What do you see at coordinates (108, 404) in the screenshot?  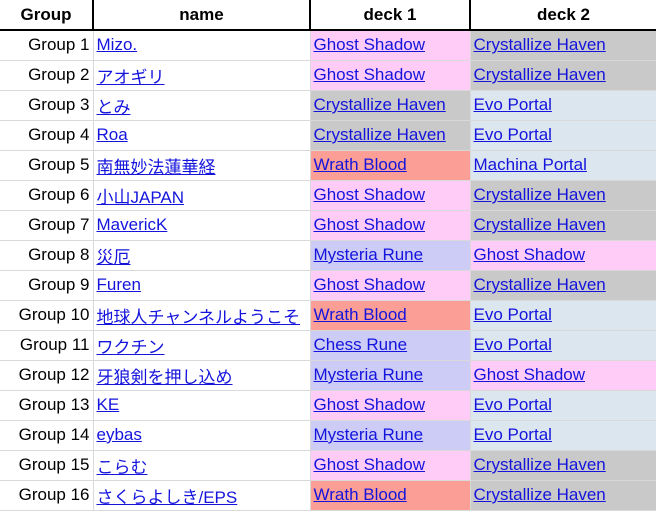 I see `player-name-link: KE` at bounding box center [108, 404].